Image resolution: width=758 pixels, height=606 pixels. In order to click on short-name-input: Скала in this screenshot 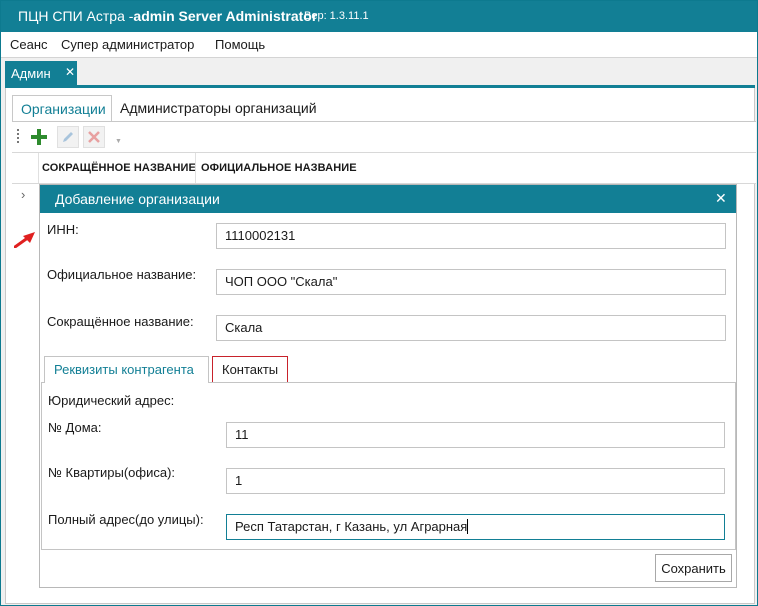, I will do `click(471, 328)`.